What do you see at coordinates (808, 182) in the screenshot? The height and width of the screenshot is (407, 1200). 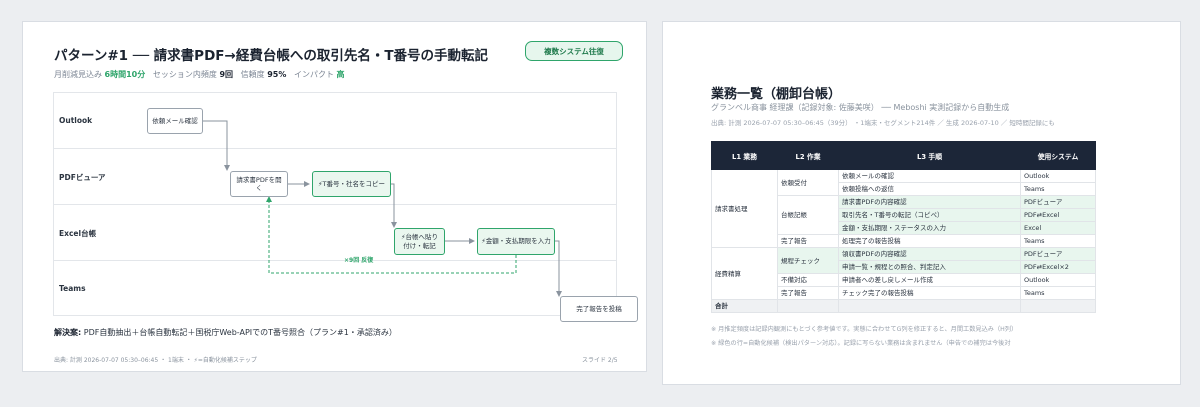 I see `l2-cell: 依頼受付` at bounding box center [808, 182].